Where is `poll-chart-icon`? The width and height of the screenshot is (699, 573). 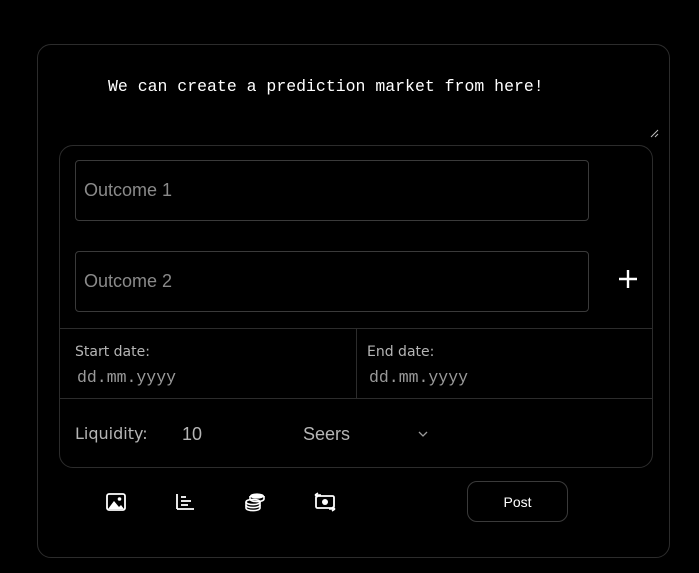
poll-chart-icon is located at coordinates (185, 502).